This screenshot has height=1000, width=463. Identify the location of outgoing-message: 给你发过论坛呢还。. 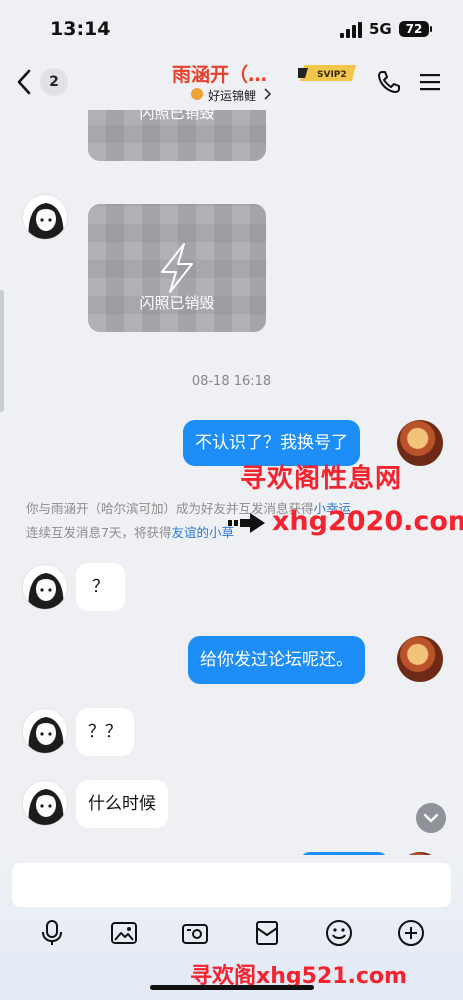
(276, 660).